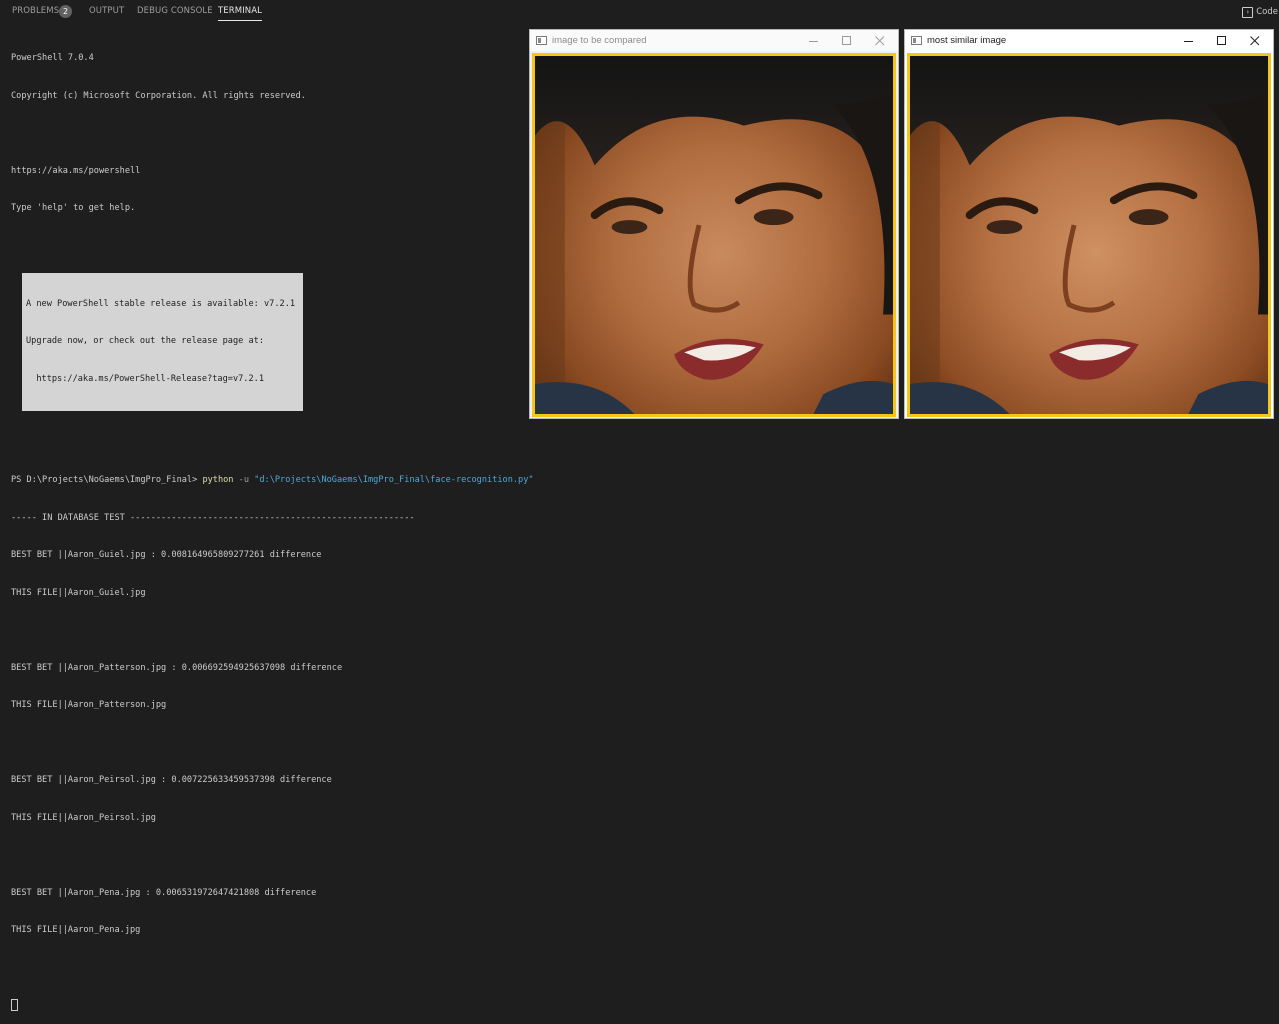 This screenshot has height=1024, width=1279. Describe the element at coordinates (14, 1005) in the screenshot. I see `terminal-cursor` at that location.